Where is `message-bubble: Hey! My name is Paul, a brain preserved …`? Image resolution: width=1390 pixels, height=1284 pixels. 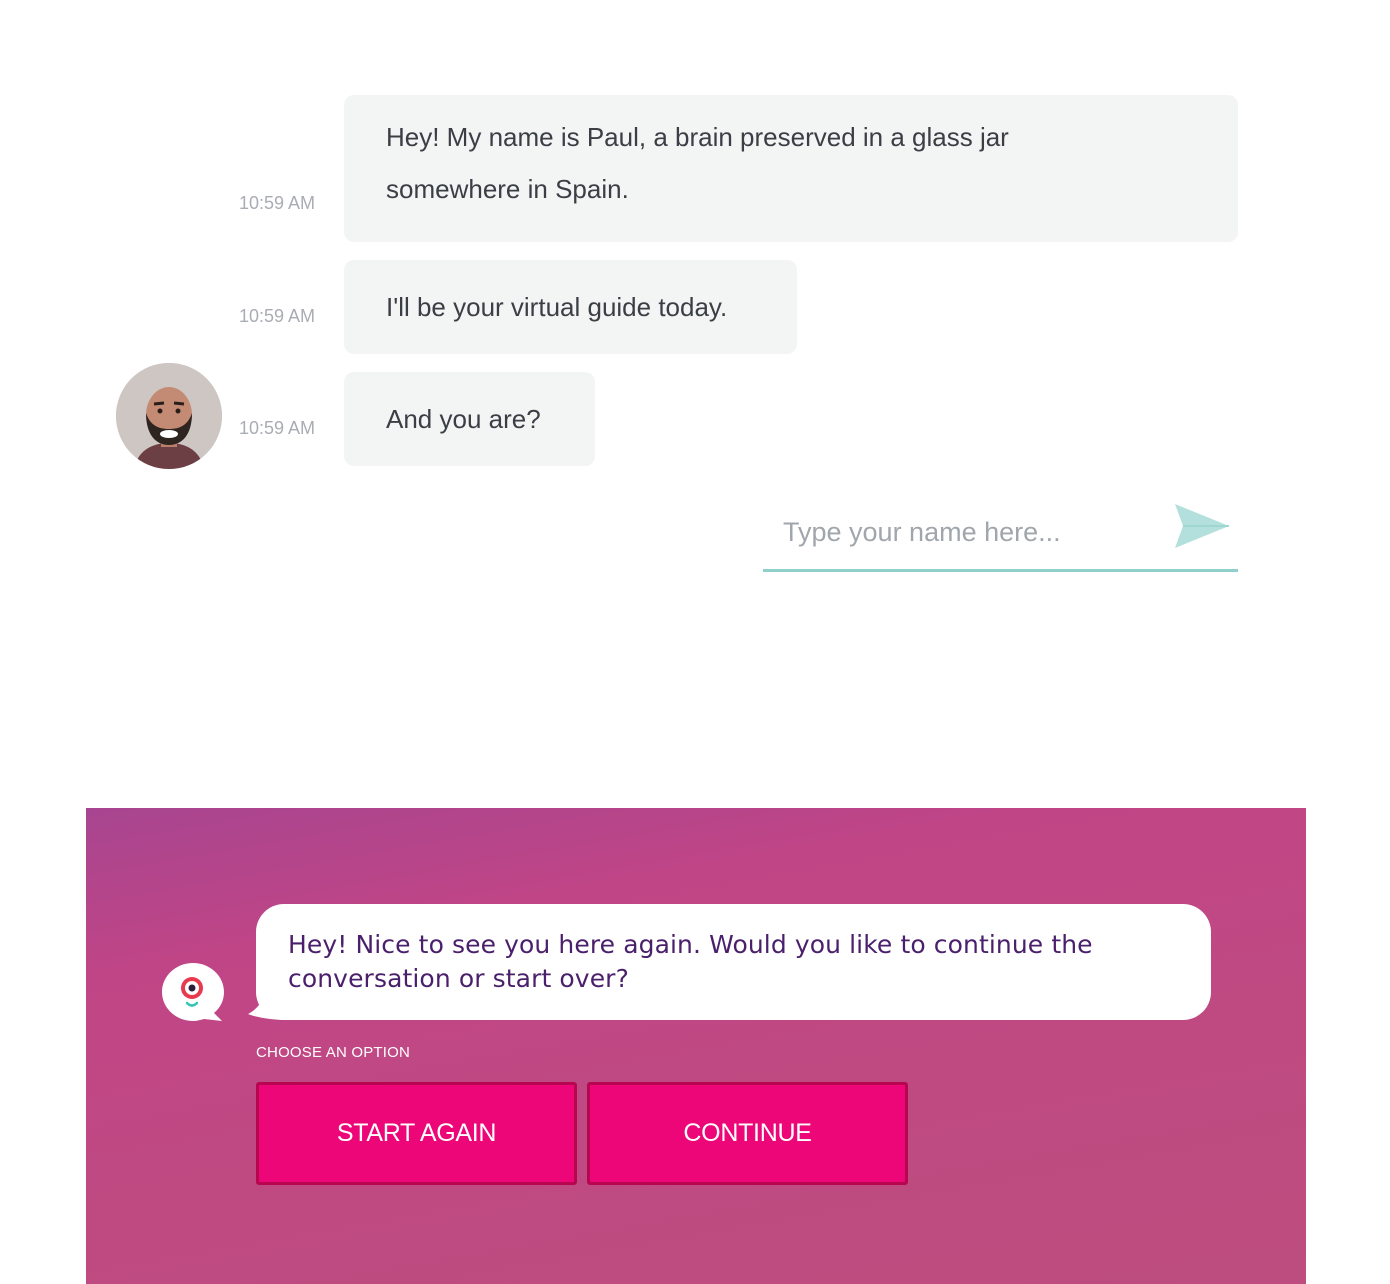
message-bubble: Hey! My name is Paul, a brain preserved … is located at coordinates (791, 168).